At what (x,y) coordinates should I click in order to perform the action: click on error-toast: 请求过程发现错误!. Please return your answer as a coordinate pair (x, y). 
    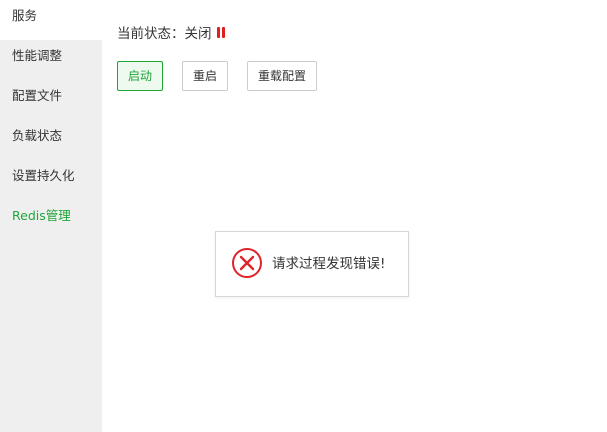
    Looking at the image, I should click on (312, 264).